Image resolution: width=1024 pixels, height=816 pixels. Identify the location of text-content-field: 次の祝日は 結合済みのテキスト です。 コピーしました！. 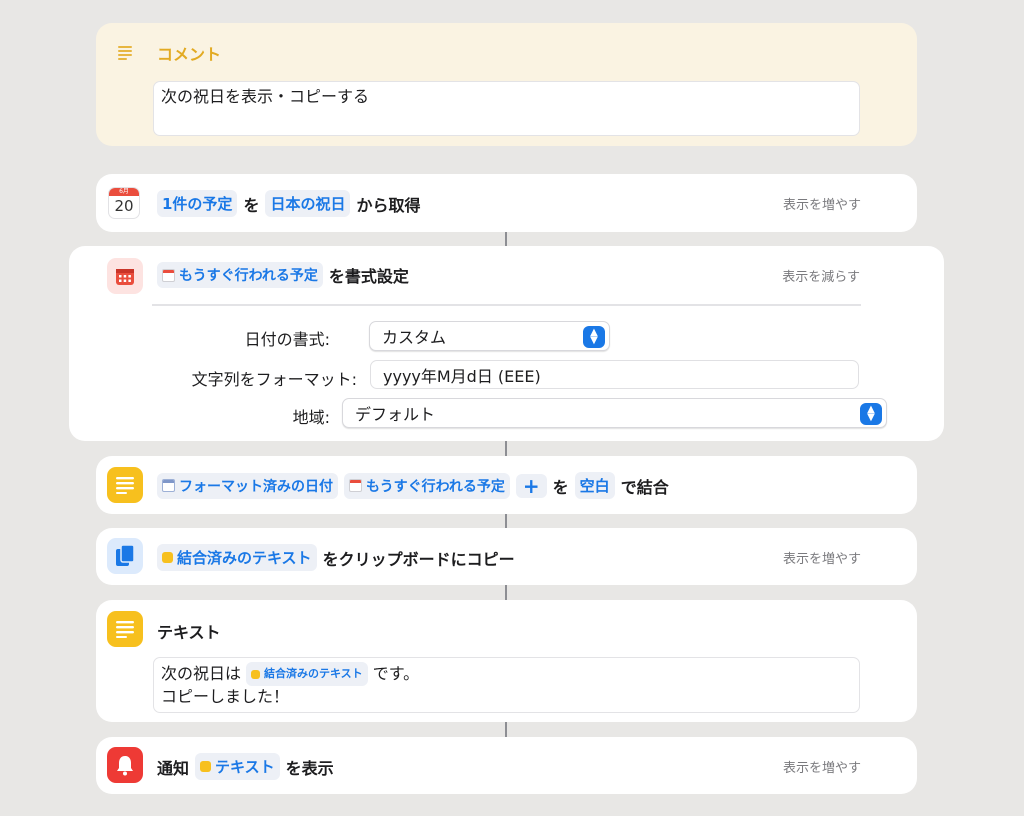
(506, 685).